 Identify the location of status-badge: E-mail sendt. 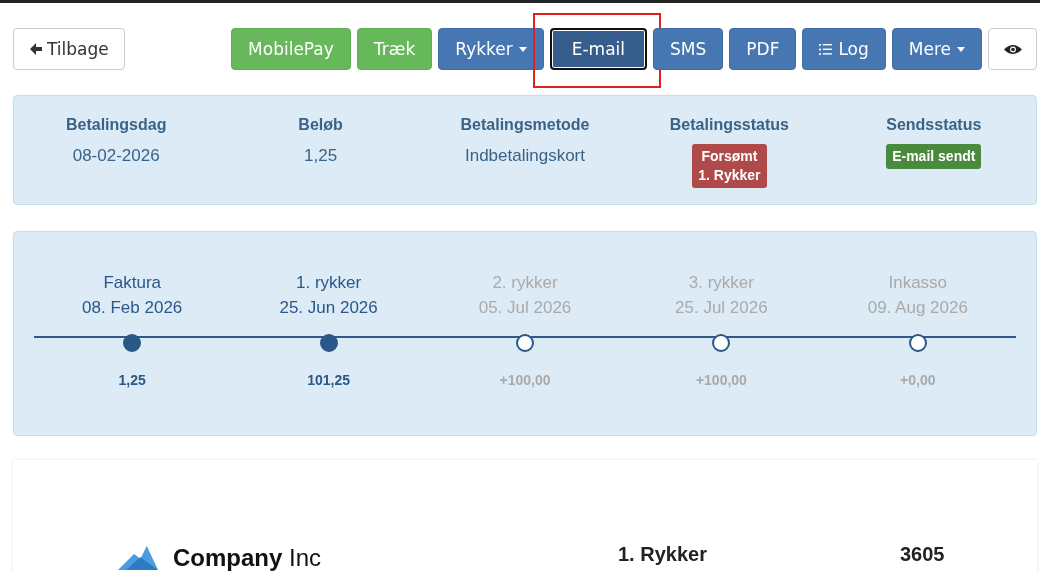
(934, 156).